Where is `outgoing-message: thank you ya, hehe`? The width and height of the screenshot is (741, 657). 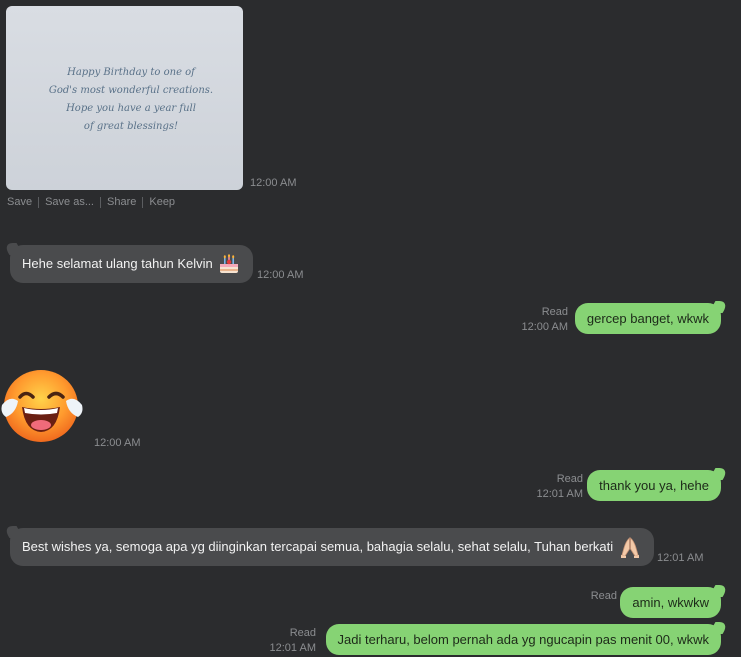 outgoing-message: thank you ya, hehe is located at coordinates (658, 484).